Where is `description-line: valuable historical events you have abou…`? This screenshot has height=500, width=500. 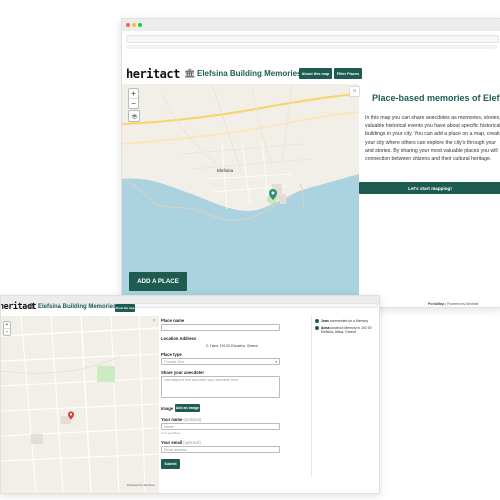
description-line: valuable historical events you have abou… is located at coordinates (432, 126).